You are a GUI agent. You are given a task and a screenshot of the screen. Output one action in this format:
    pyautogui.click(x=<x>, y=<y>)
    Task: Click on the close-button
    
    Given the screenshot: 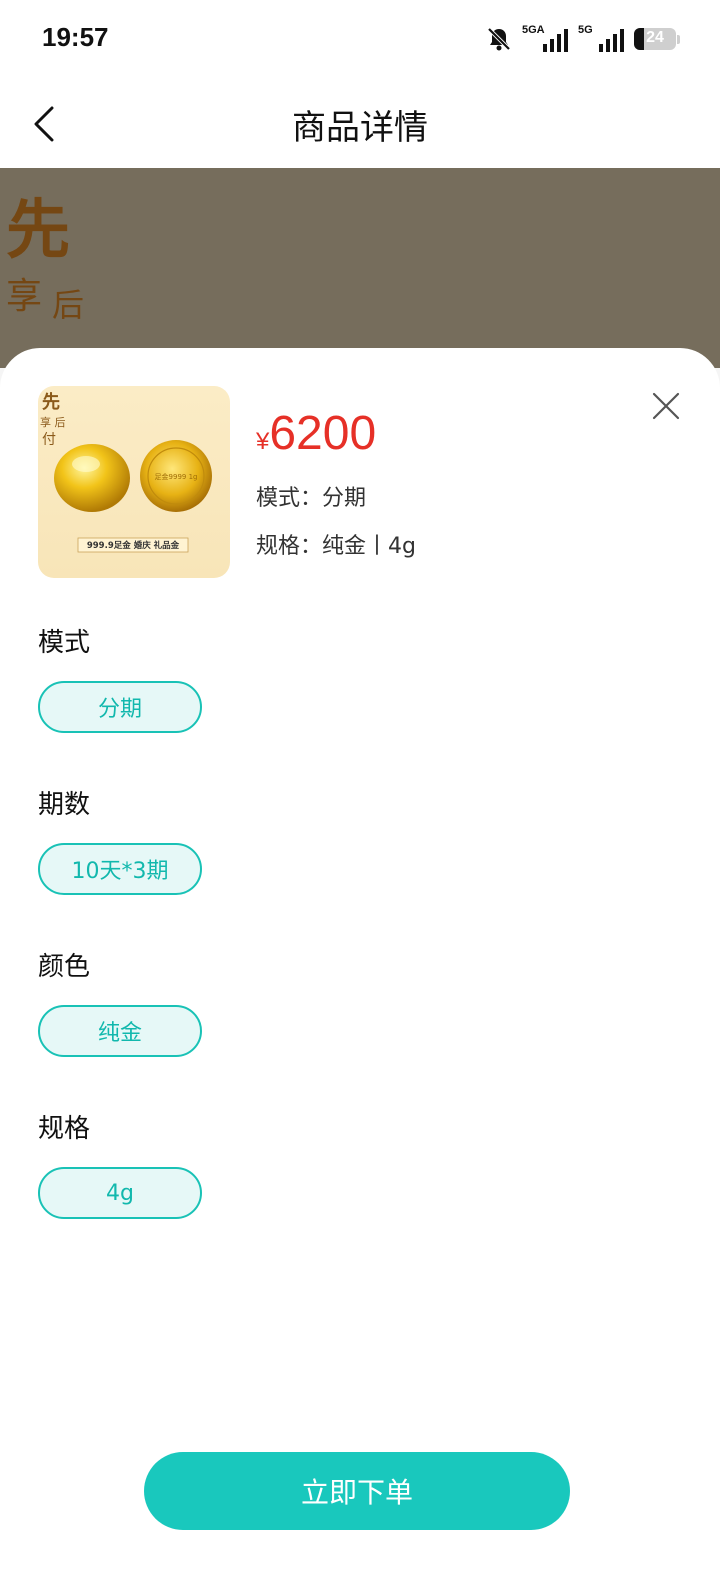 What is the action you would take?
    pyautogui.click(x=666, y=406)
    